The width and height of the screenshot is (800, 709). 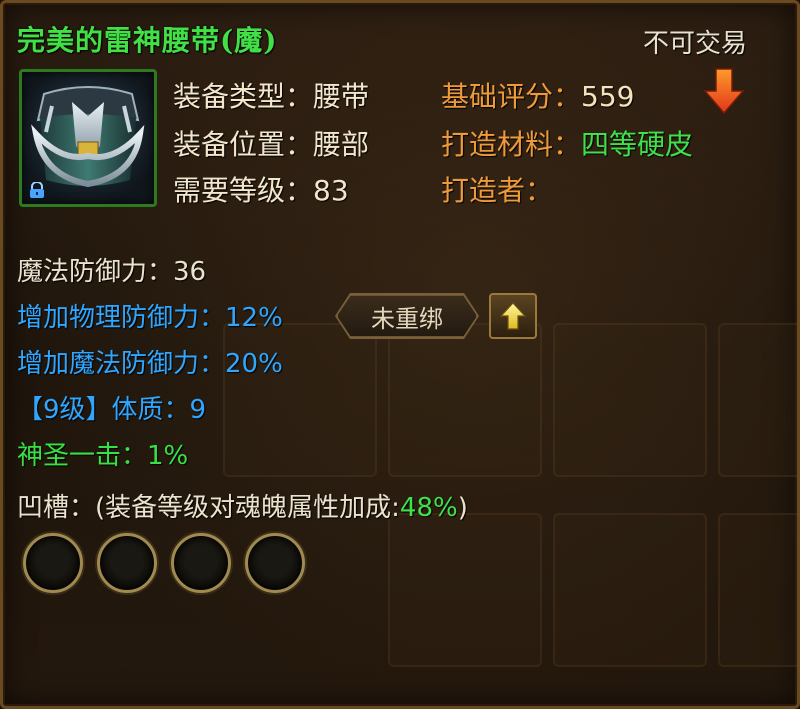 What do you see at coordinates (608, 96) in the screenshot?
I see `base-score-value: 559` at bounding box center [608, 96].